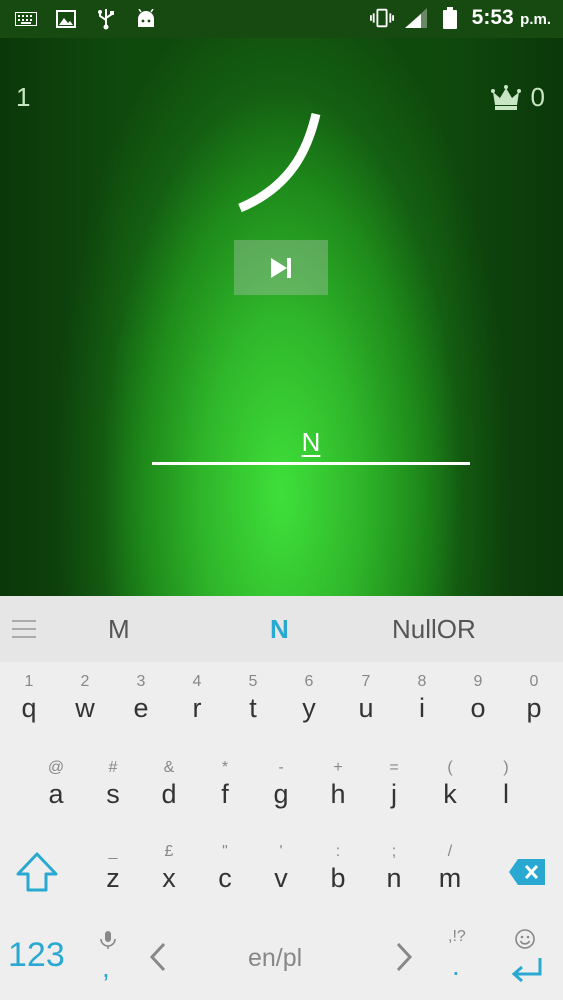 Image resolution: width=563 pixels, height=1000 pixels. I want to click on key-hint: @, so click(56, 767).